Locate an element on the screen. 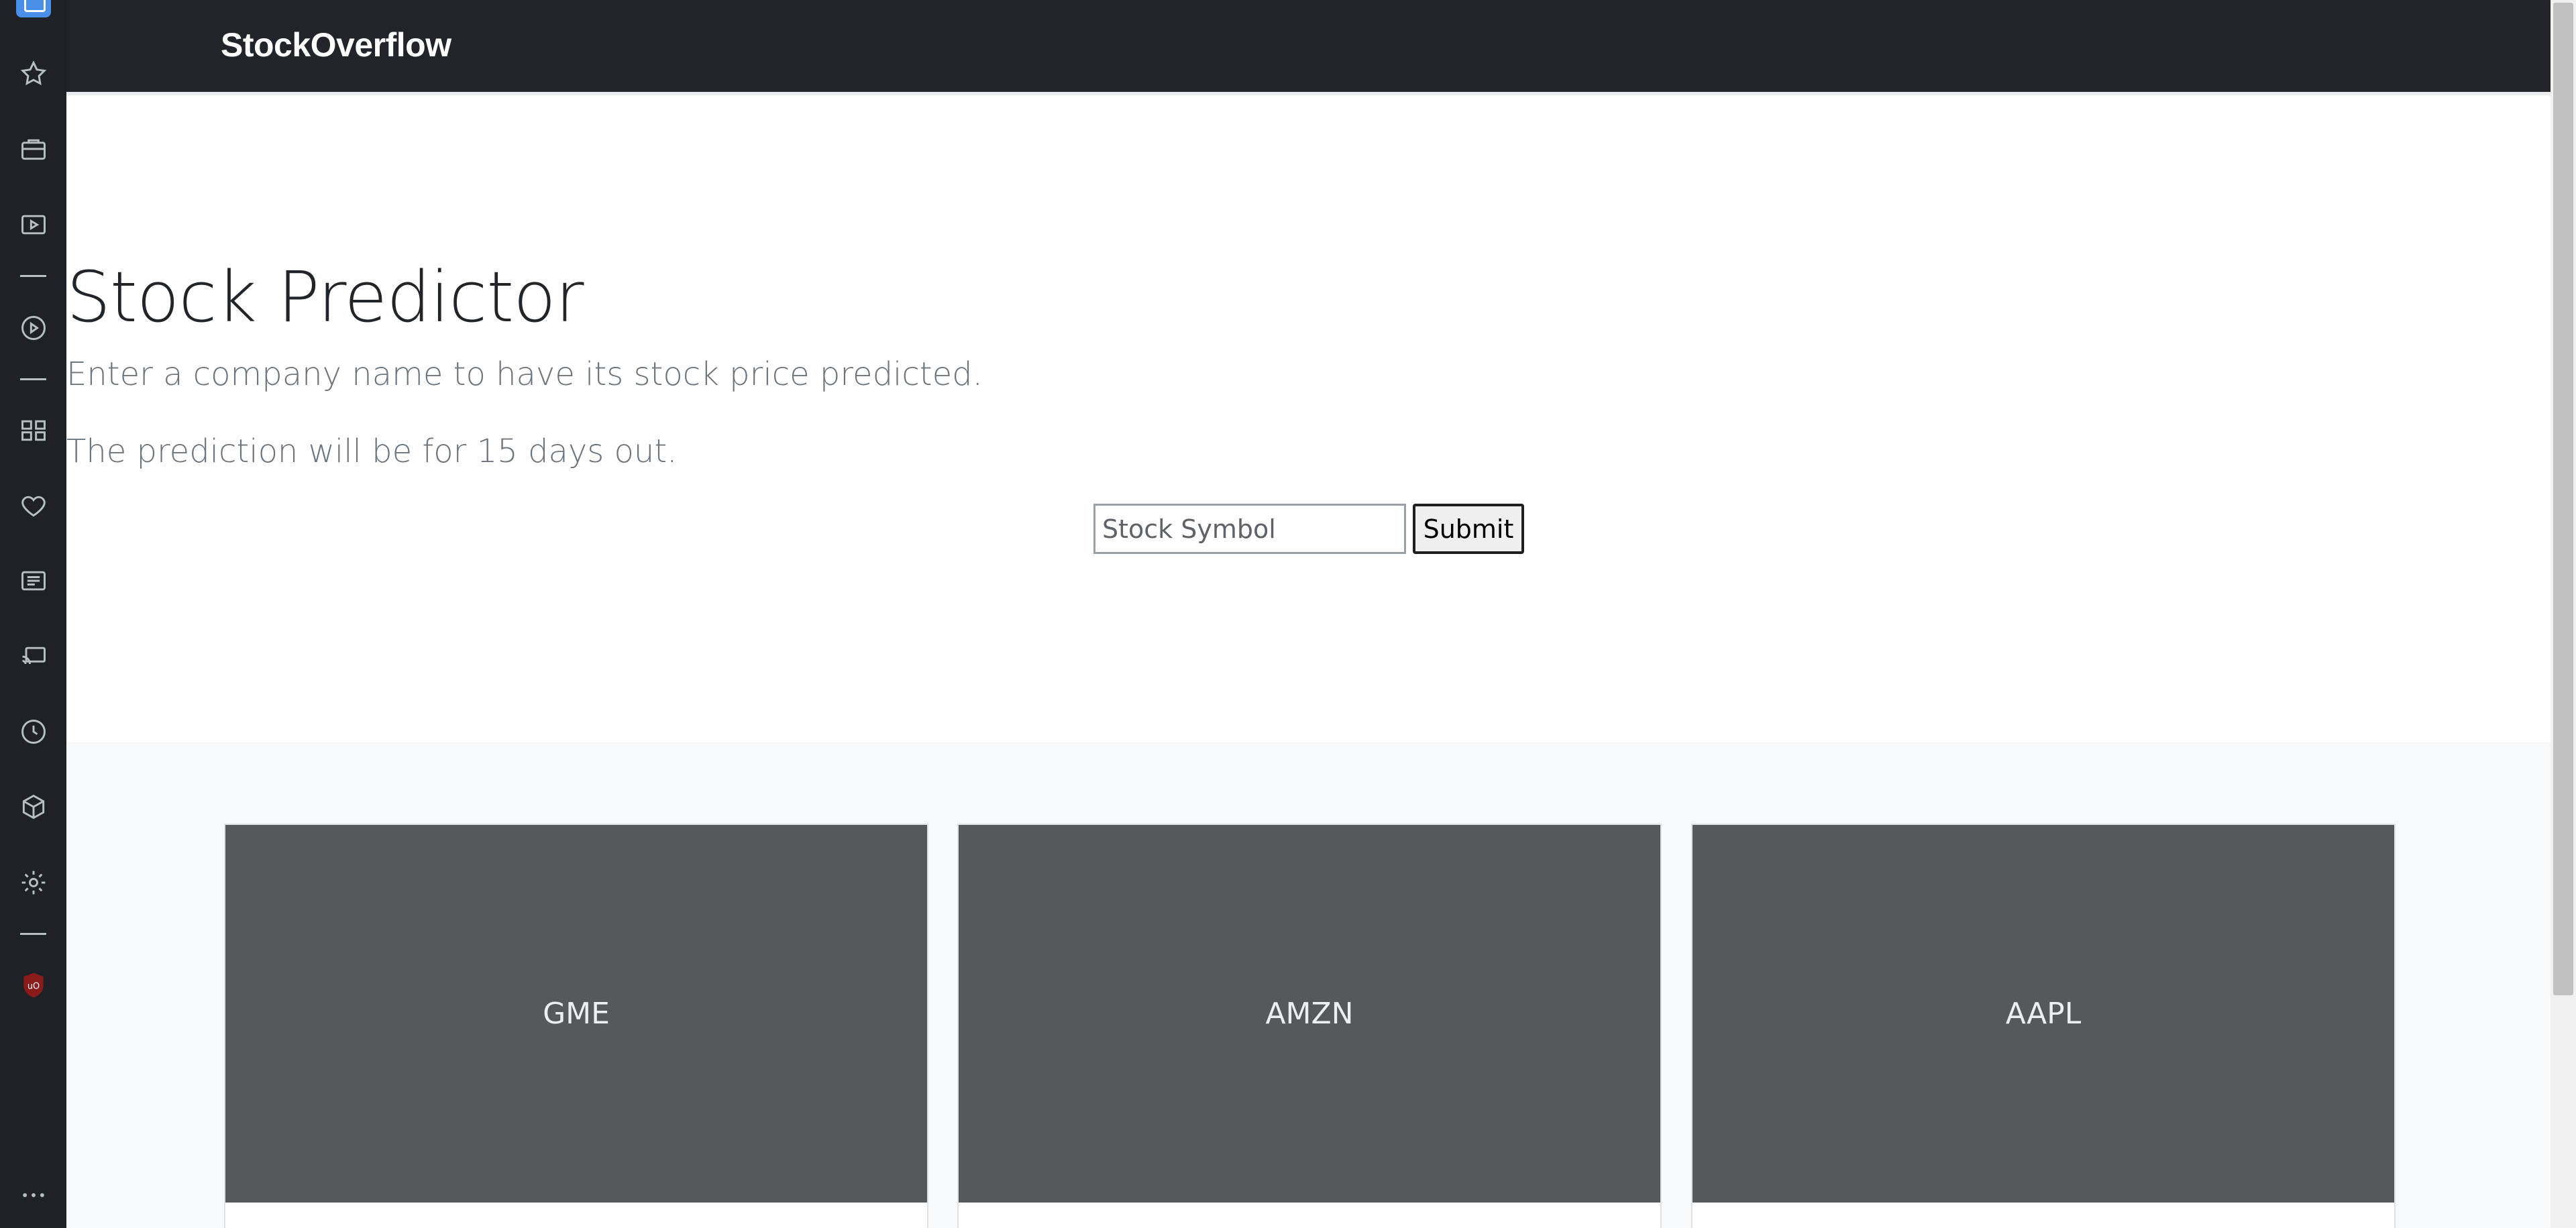 The width and height of the screenshot is (2576, 1228). stock-card: AAPL is located at coordinates (2043, 1026).